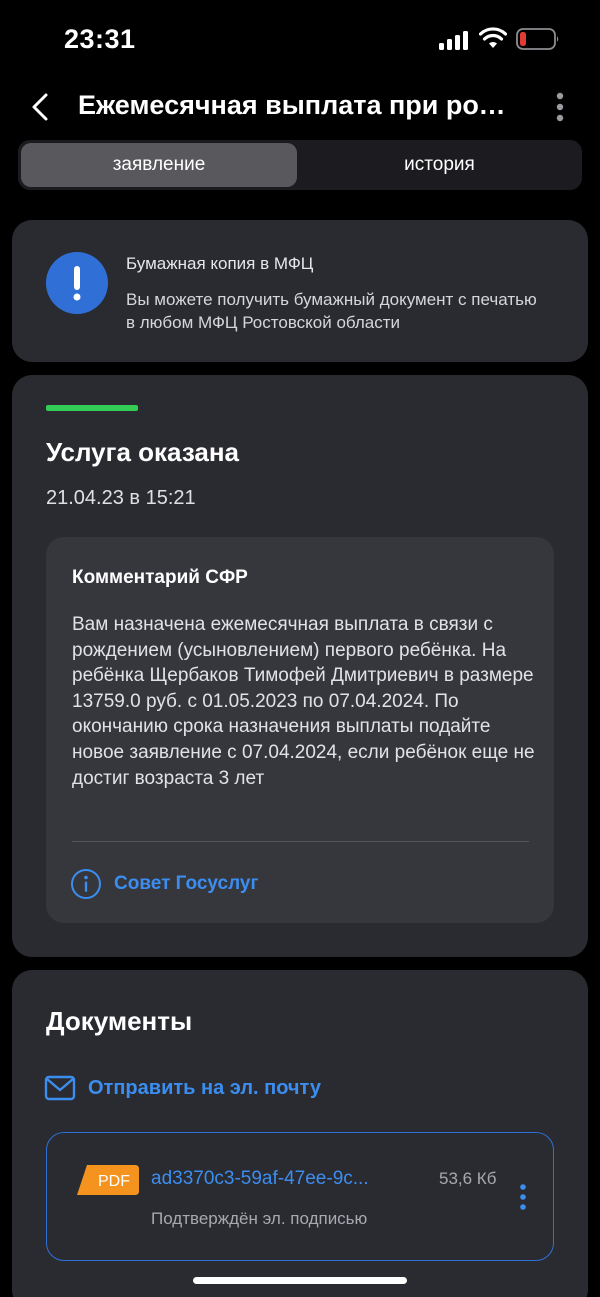  I want to click on home-indicator, so click(300, 1280).